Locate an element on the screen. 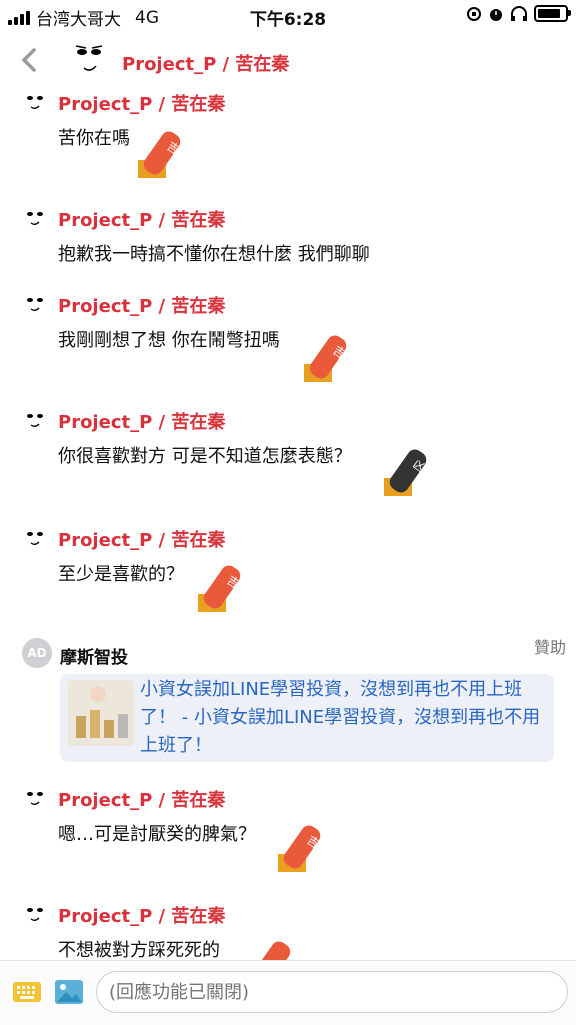  rotation-lock-icon is located at coordinates (474, 13).